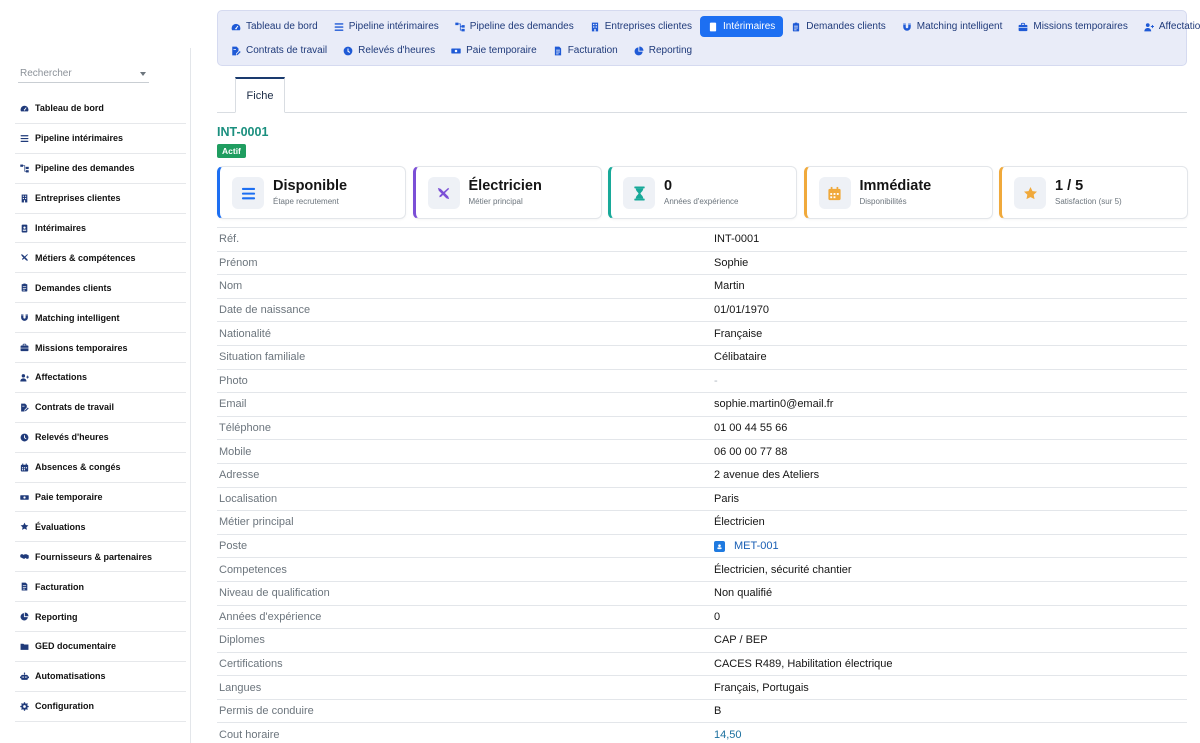  What do you see at coordinates (595, 27) in the screenshot?
I see `building-icon` at bounding box center [595, 27].